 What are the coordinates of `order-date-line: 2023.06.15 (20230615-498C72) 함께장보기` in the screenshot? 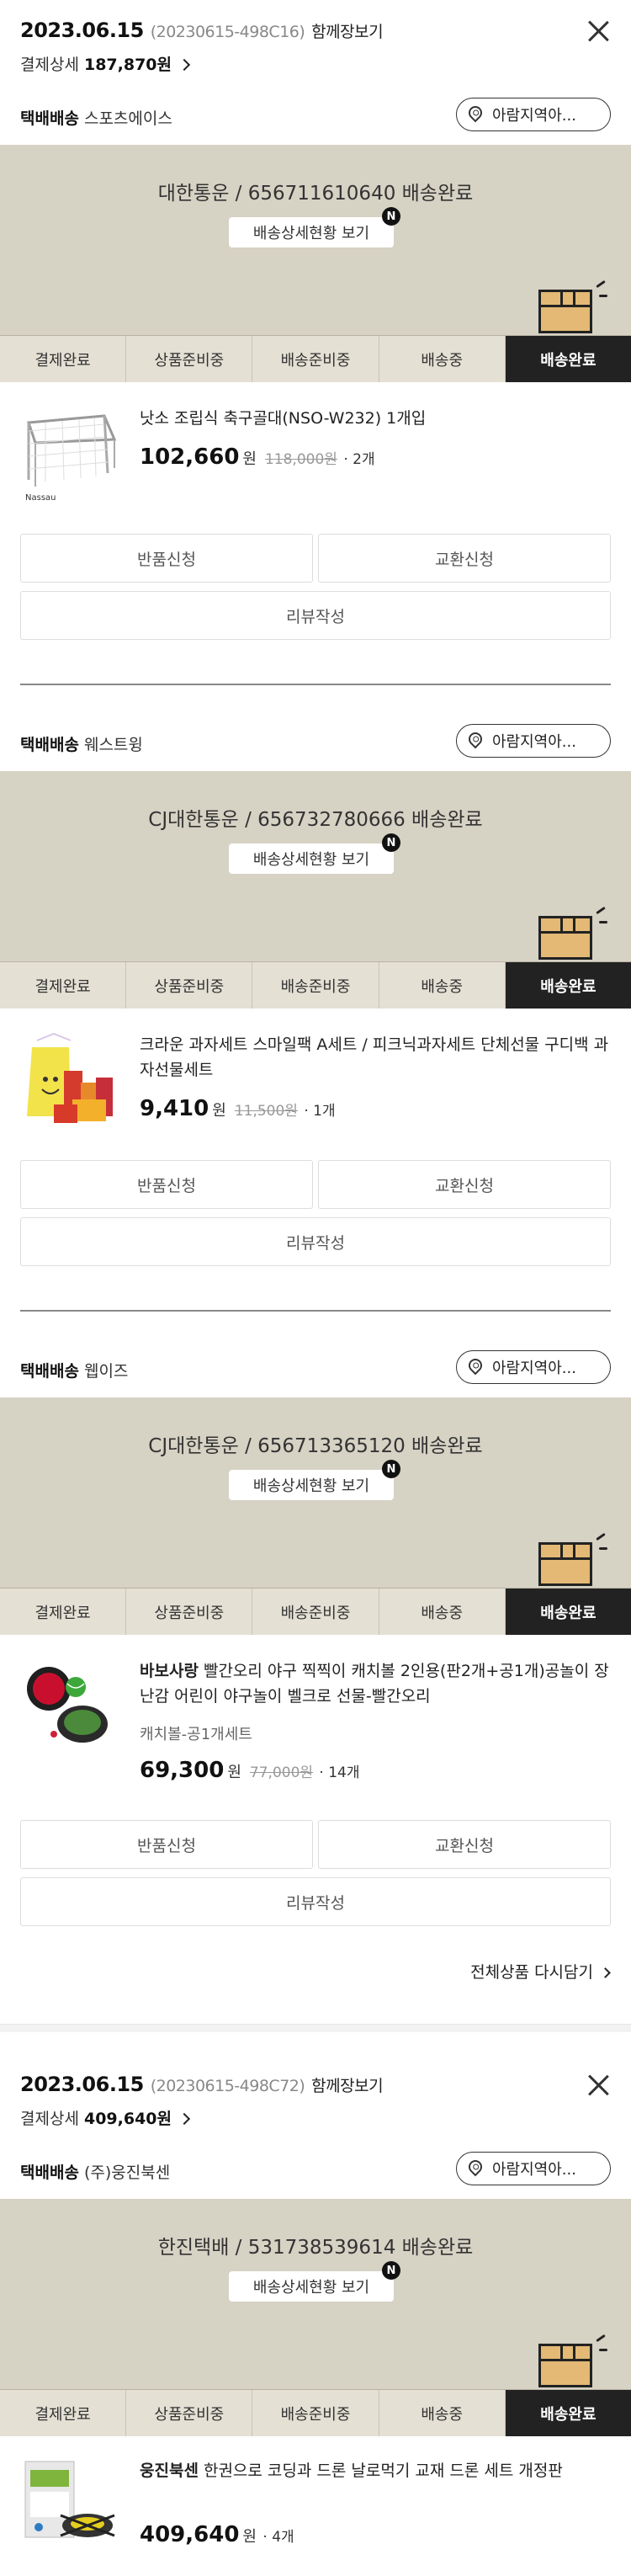 It's located at (202, 2085).